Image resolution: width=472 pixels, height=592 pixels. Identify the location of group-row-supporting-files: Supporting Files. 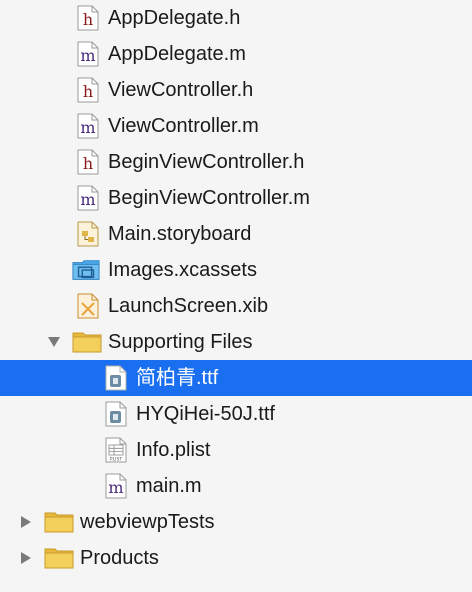
(236, 342).